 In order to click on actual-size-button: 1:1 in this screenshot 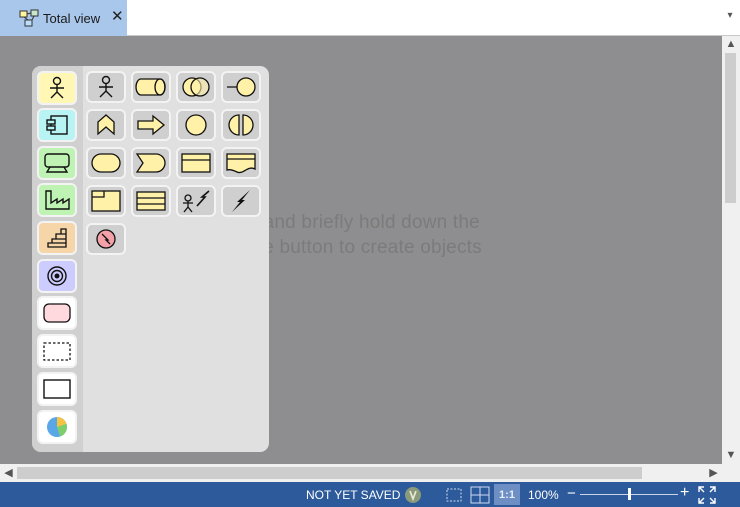, I will do `click(507, 494)`.